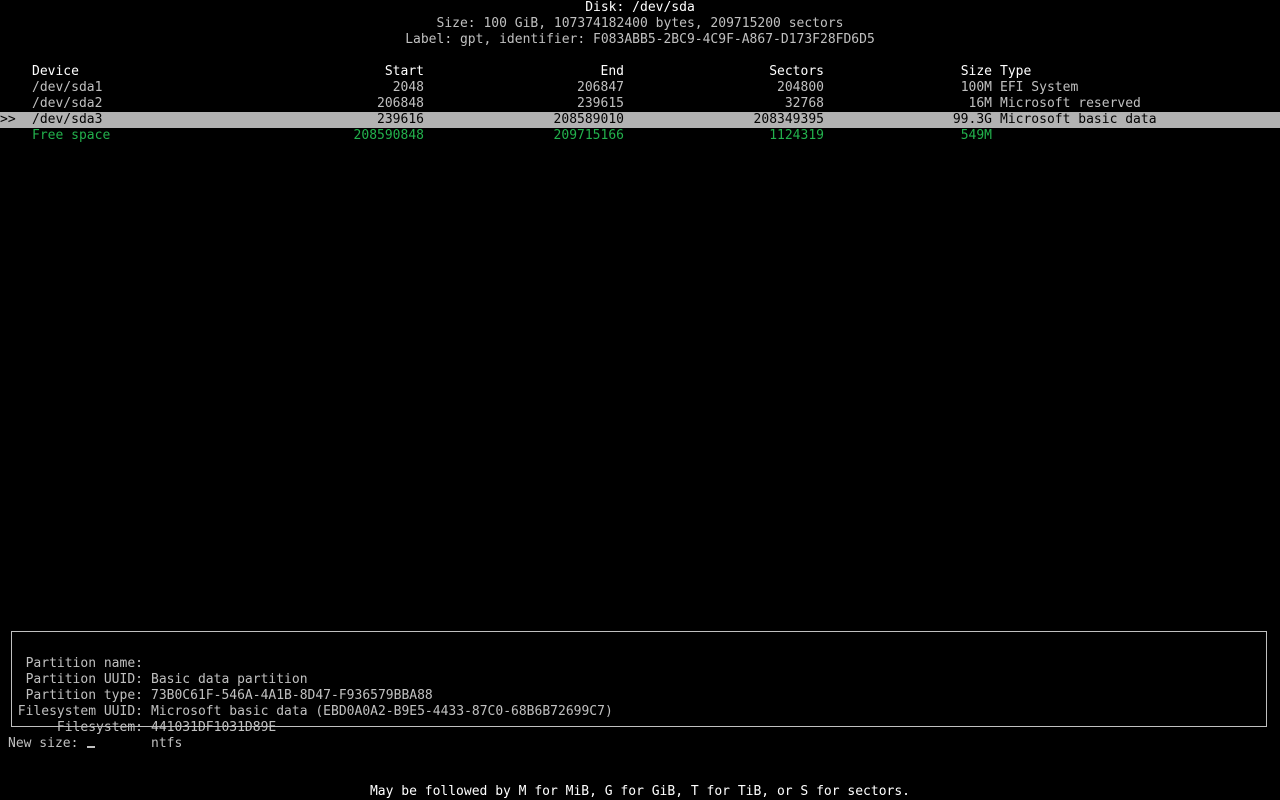 The image size is (1280, 800). Describe the element at coordinates (800, 87) in the screenshot. I see `row-sectors: 204800` at that location.